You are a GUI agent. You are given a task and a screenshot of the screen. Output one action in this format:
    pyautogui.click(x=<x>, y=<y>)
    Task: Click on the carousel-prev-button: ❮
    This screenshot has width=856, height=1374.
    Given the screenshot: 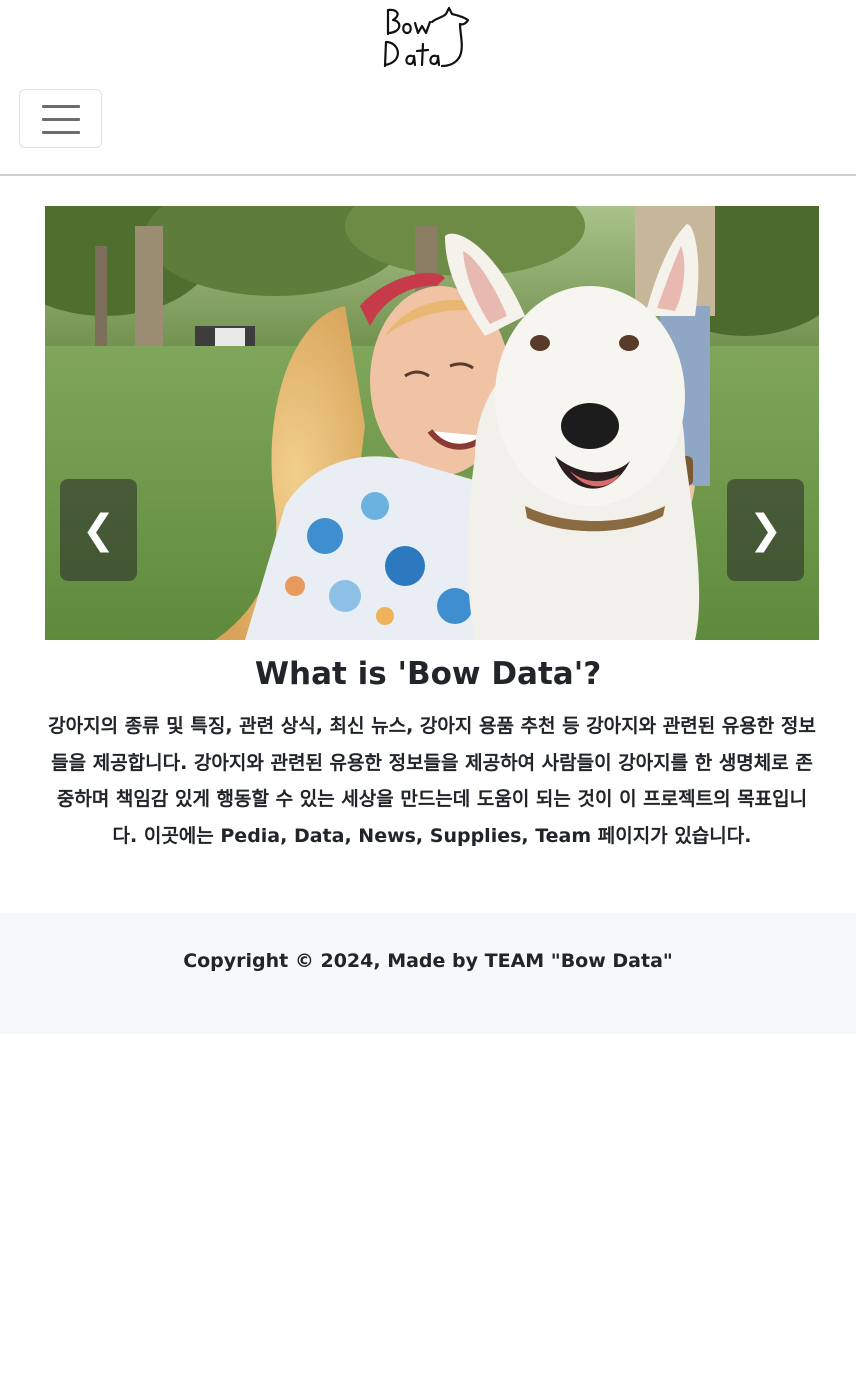 What is the action you would take?
    pyautogui.click(x=98, y=530)
    